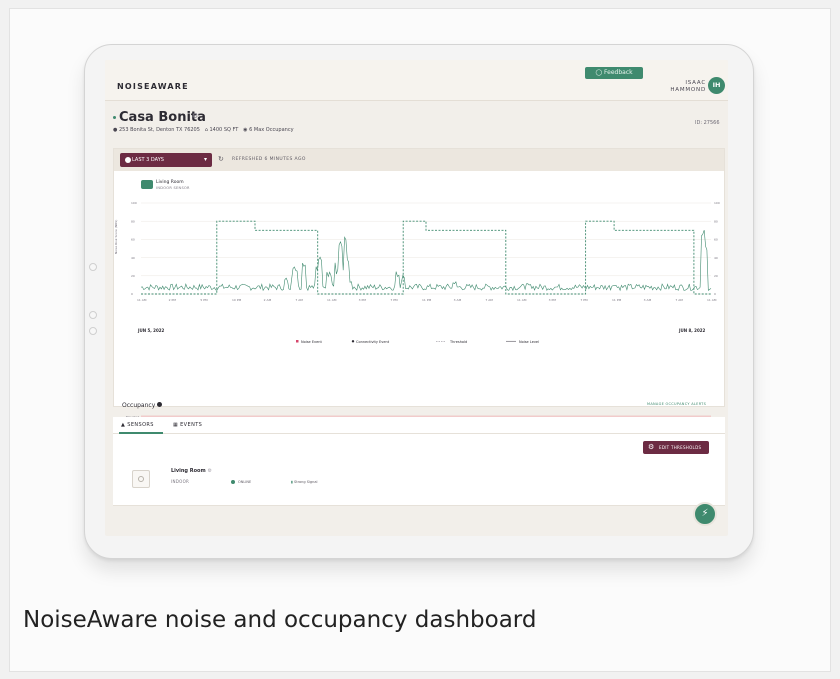 Image resolution: width=840 pixels, height=679 pixels. What do you see at coordinates (458, 342) in the screenshot?
I see `legend-threshold: Threshold` at bounding box center [458, 342].